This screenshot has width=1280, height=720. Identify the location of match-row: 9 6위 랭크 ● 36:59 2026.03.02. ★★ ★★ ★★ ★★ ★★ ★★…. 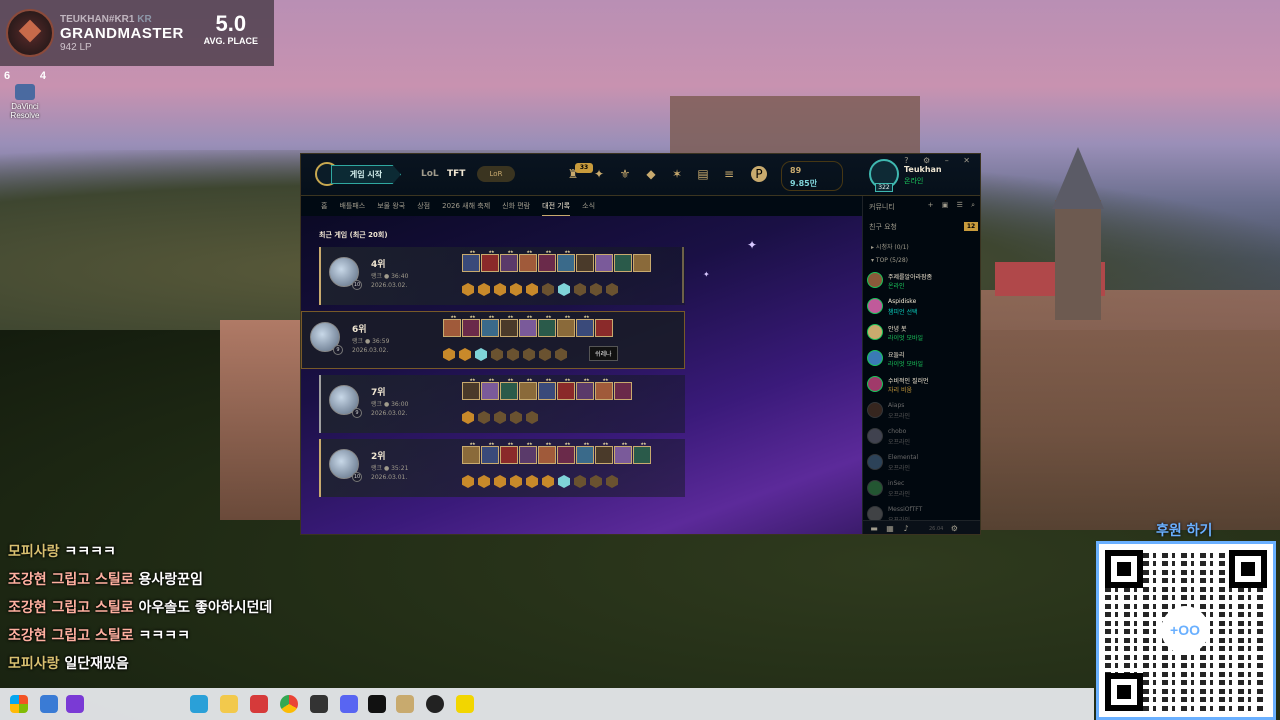
(493, 340).